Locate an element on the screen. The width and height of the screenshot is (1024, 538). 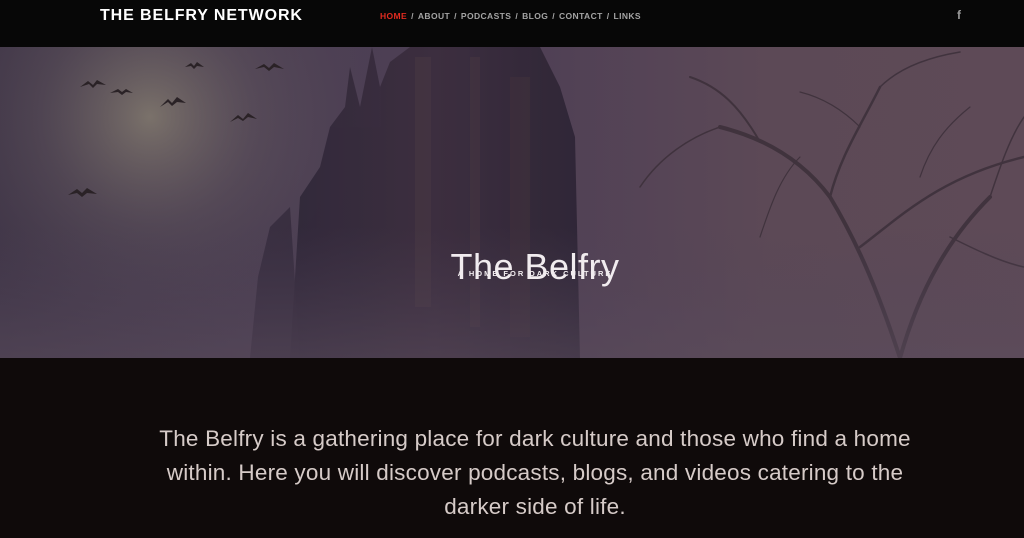
hero-title: The Belfry is located at coordinates (535, 267).